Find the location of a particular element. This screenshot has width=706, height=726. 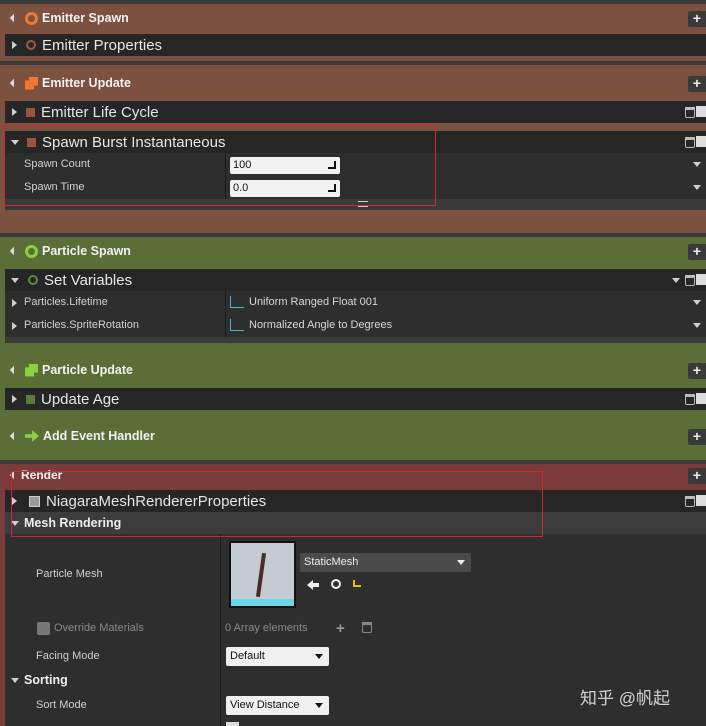

sorting-category: Sorting is located at coordinates (112, 681).